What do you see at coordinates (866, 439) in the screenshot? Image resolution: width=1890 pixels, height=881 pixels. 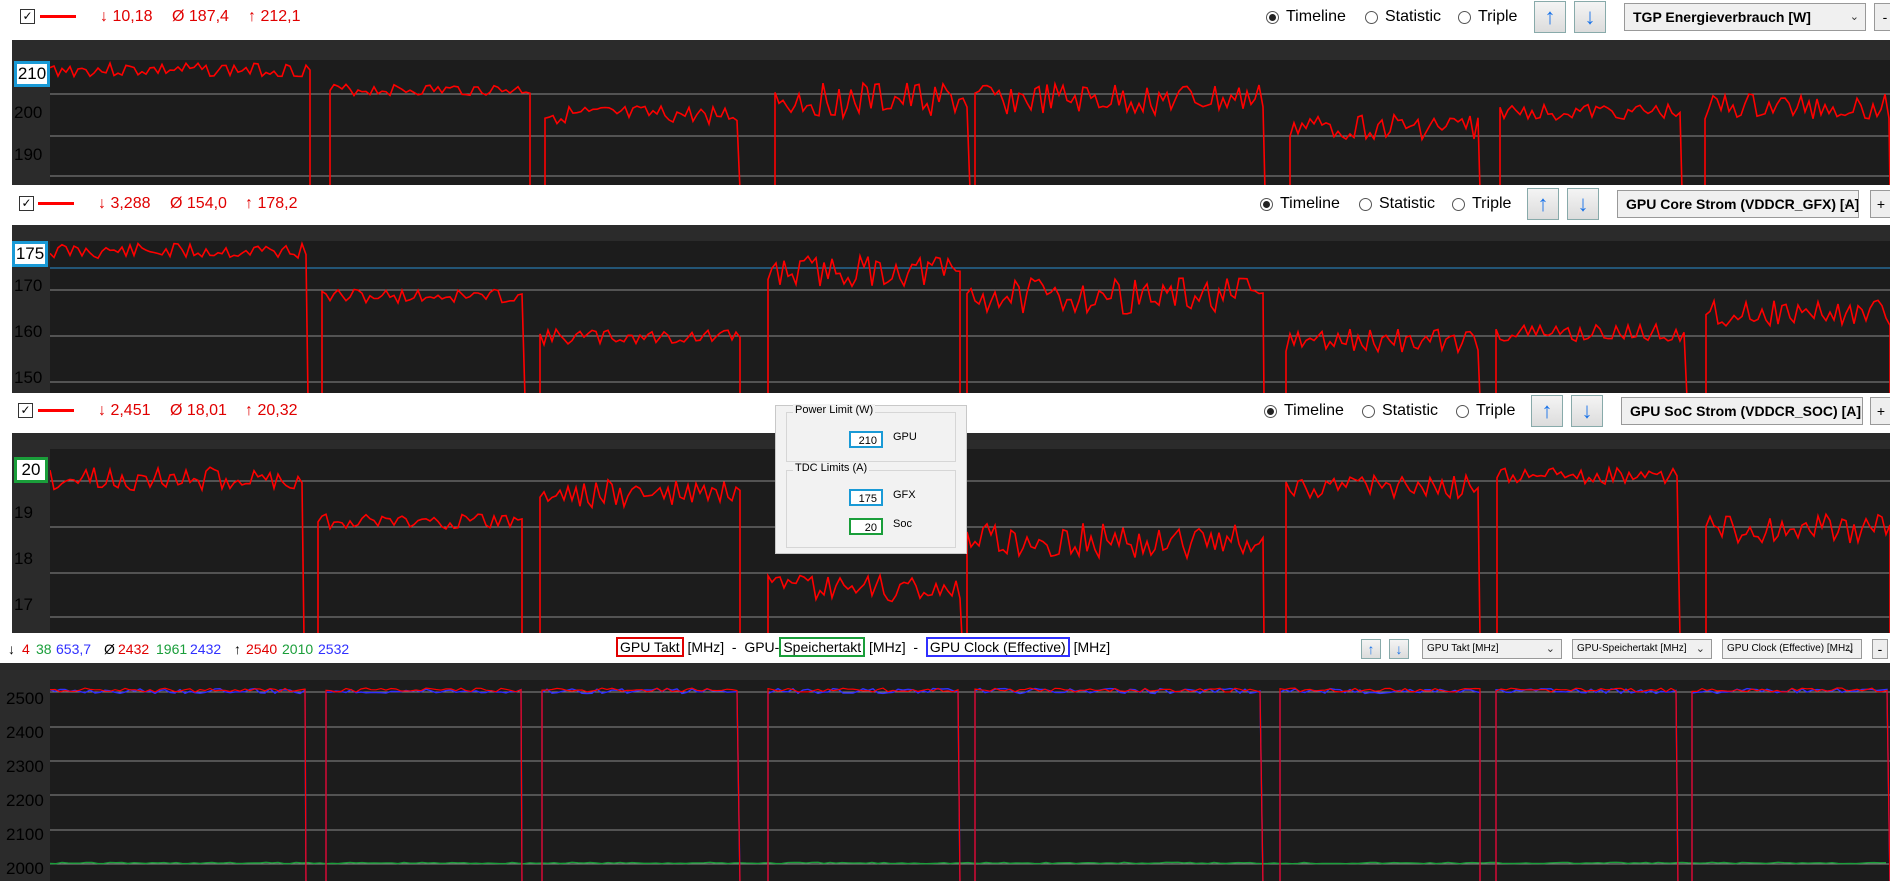 I see `power-limit-input: 210` at bounding box center [866, 439].